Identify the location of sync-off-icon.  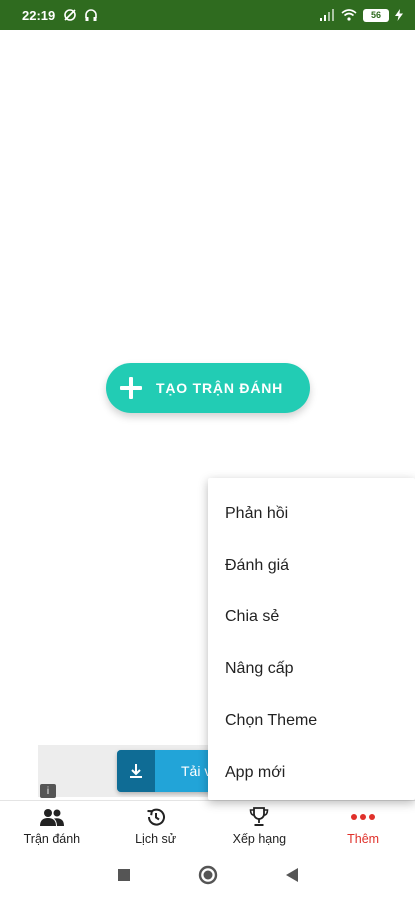
(70, 15).